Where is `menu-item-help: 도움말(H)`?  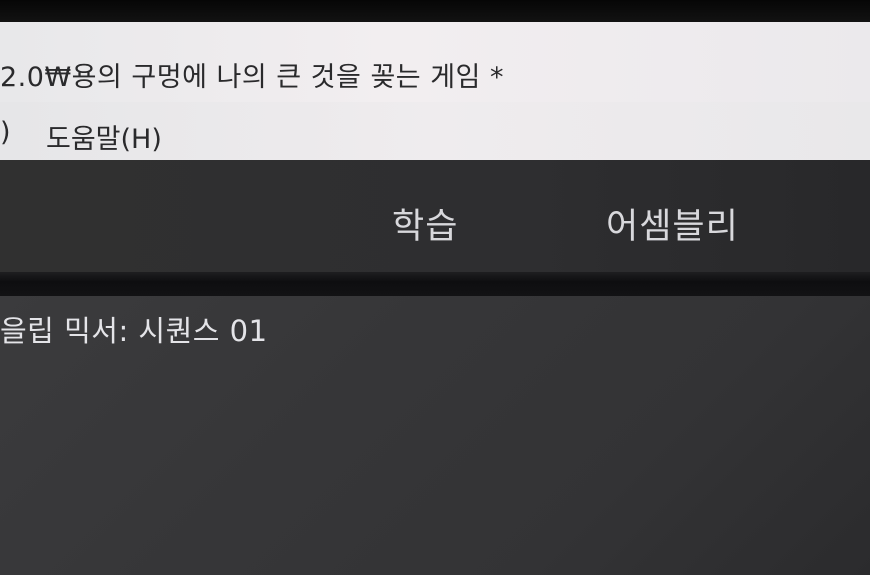
menu-item-help: 도움말(H) is located at coordinates (104, 136).